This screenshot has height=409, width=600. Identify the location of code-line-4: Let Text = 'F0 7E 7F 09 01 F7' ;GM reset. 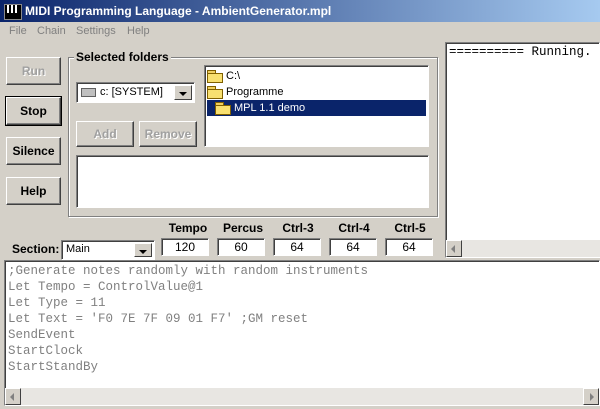
(158, 319).